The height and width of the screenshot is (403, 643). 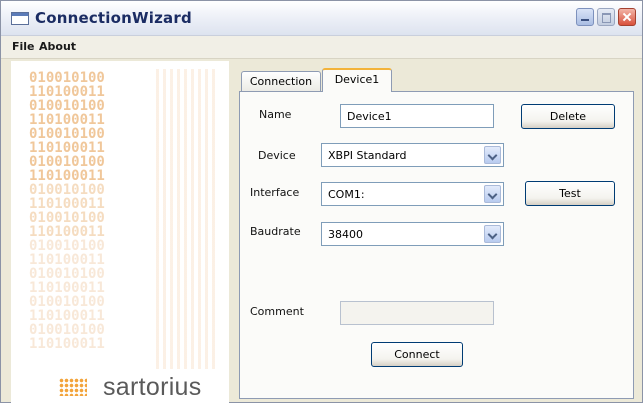 I want to click on decorative-bars, so click(x=186, y=219).